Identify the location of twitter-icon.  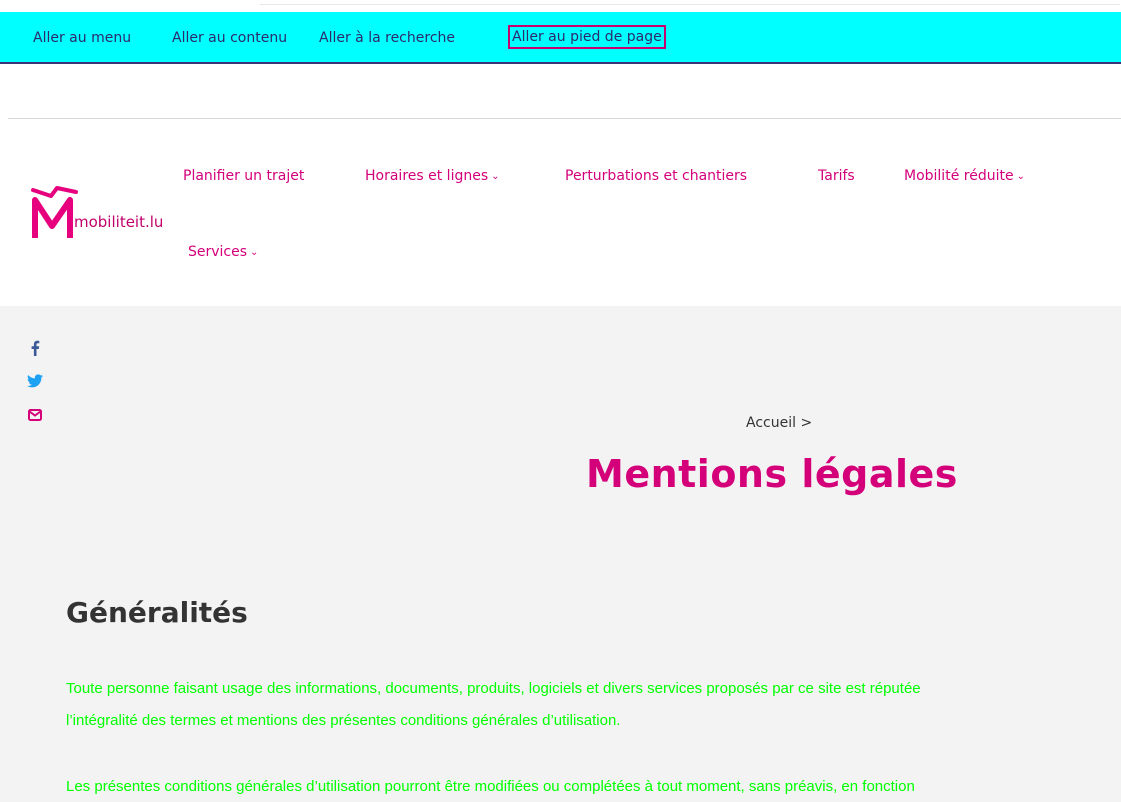
(35, 381).